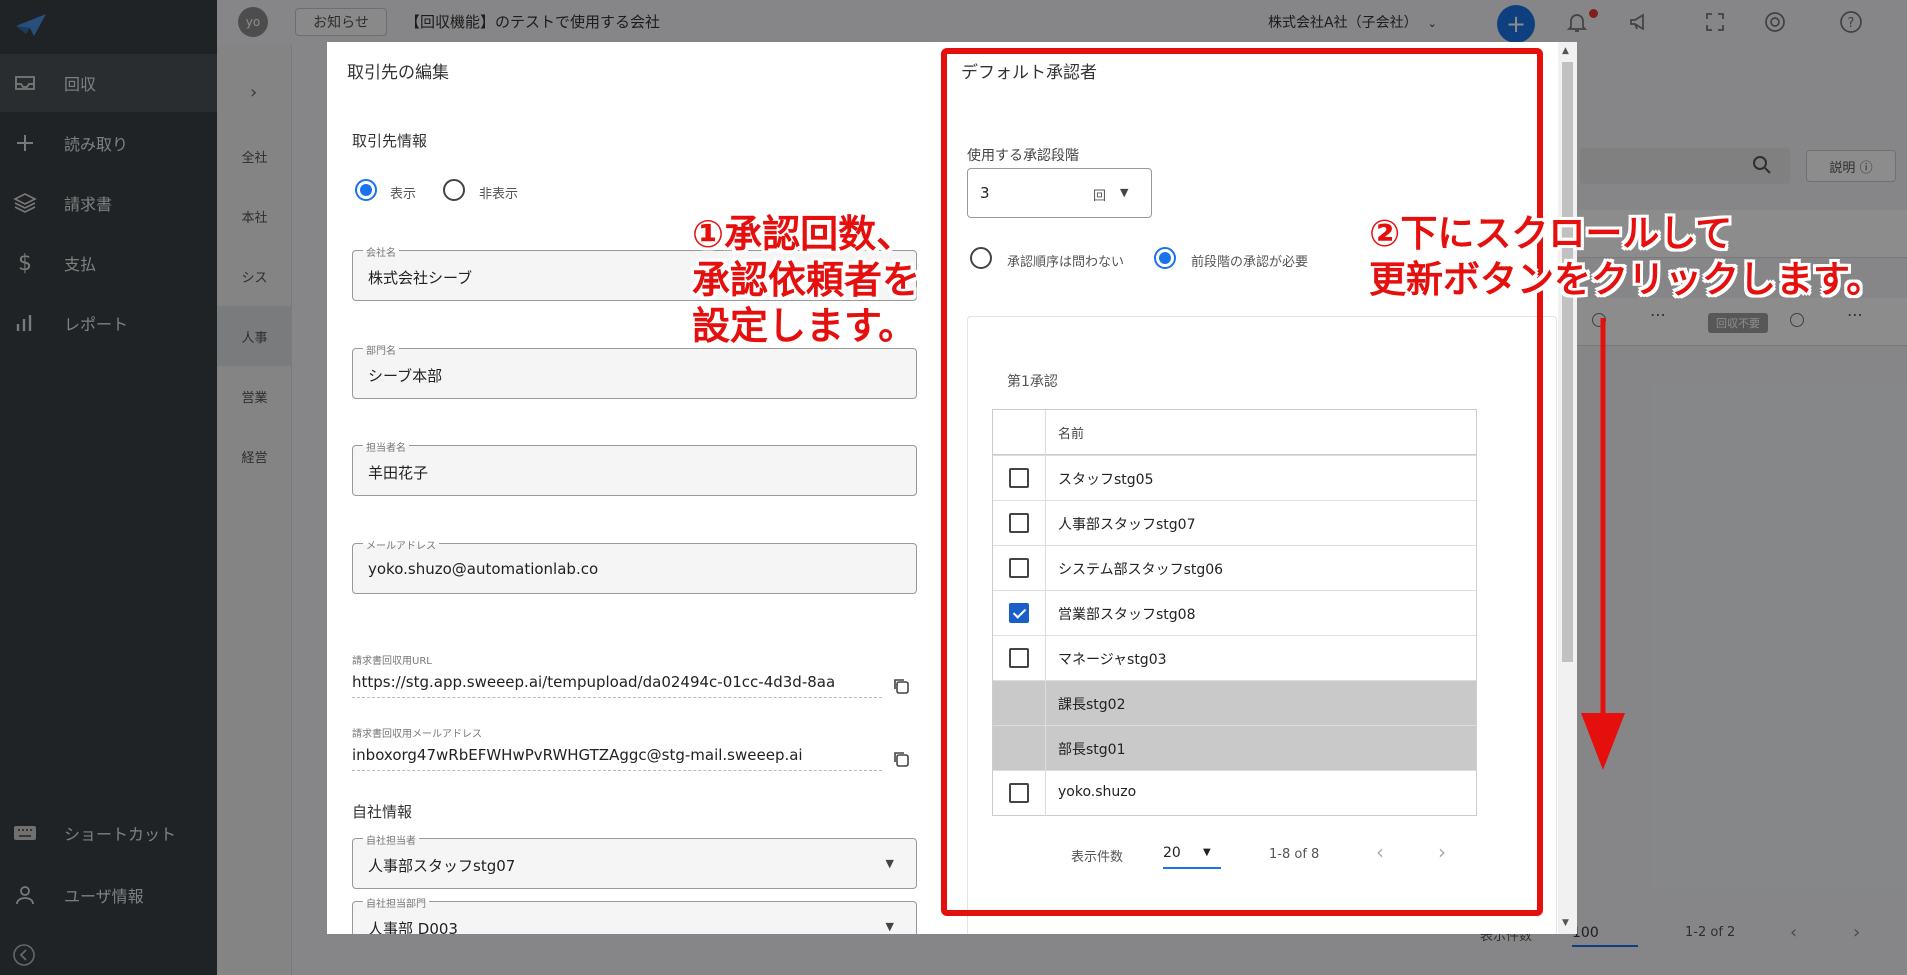 This screenshot has width=1907, height=975. Describe the element at coordinates (413, 927) in the screenshot. I see `field-value: 人事部 D003` at that location.